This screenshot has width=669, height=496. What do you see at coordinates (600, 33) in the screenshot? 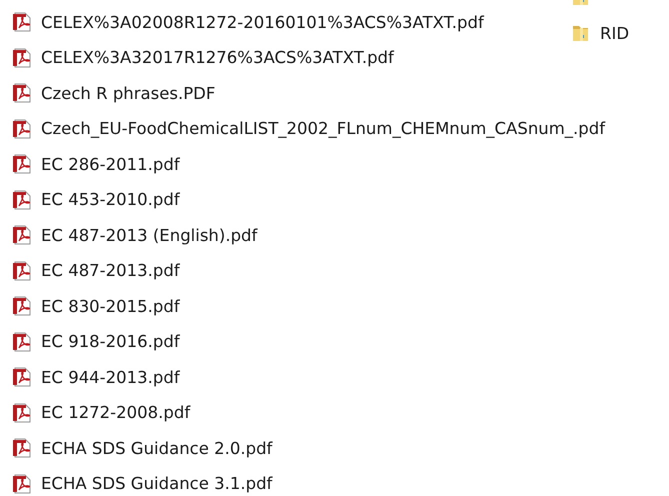
I see `folder-item: RID` at bounding box center [600, 33].